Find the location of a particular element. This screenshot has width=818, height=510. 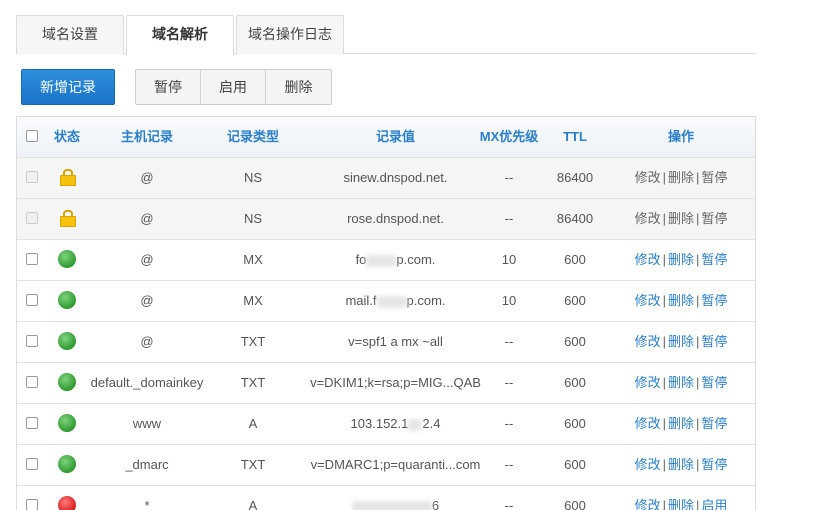

value-cell: 6 is located at coordinates (395, 498).